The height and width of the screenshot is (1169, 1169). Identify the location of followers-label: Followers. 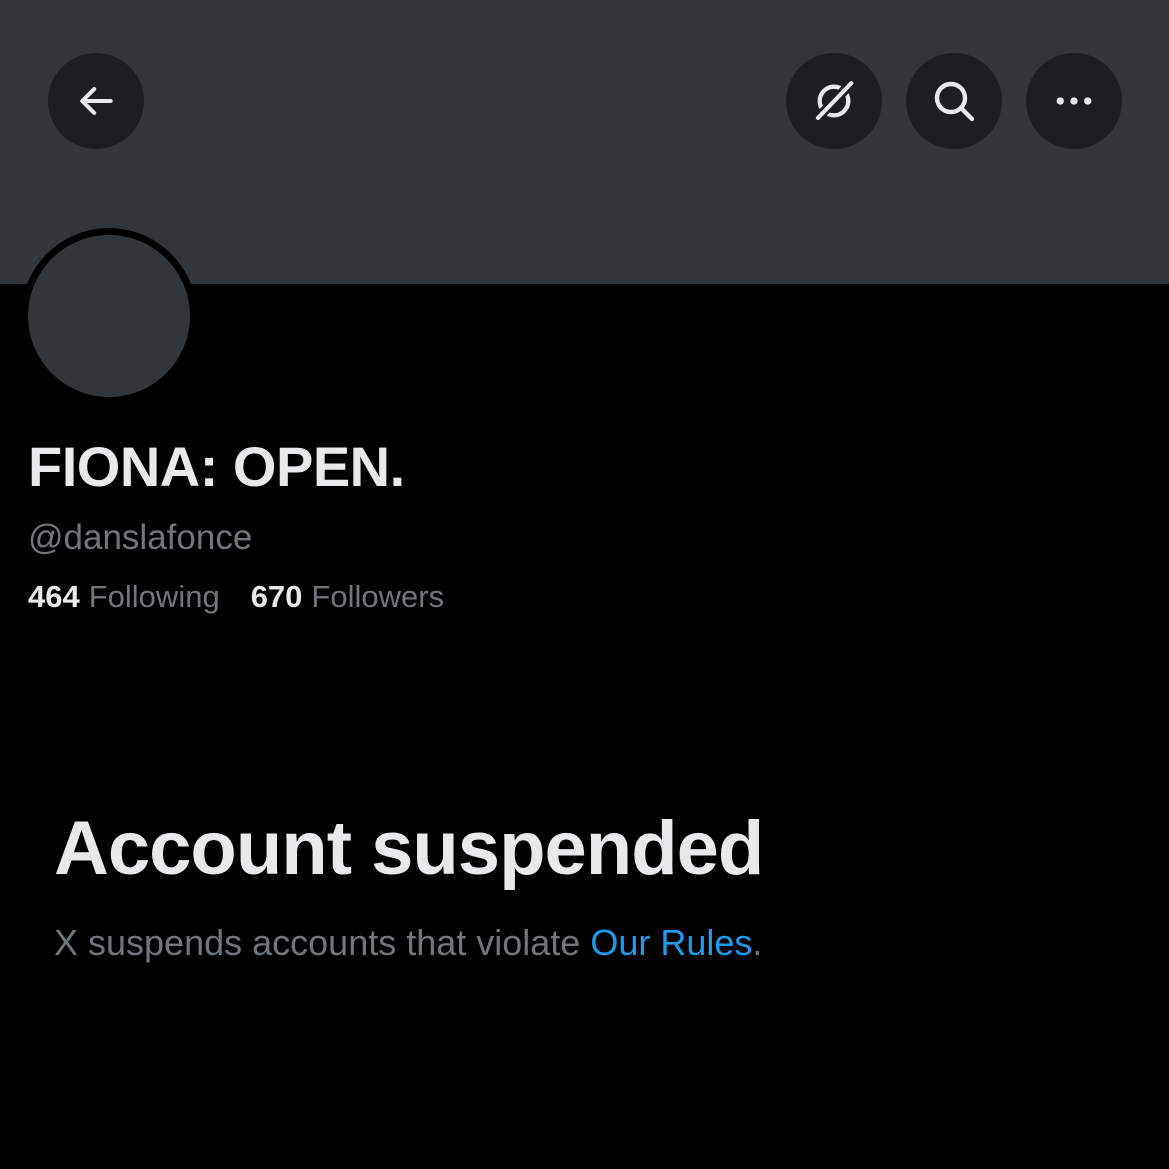
(378, 596).